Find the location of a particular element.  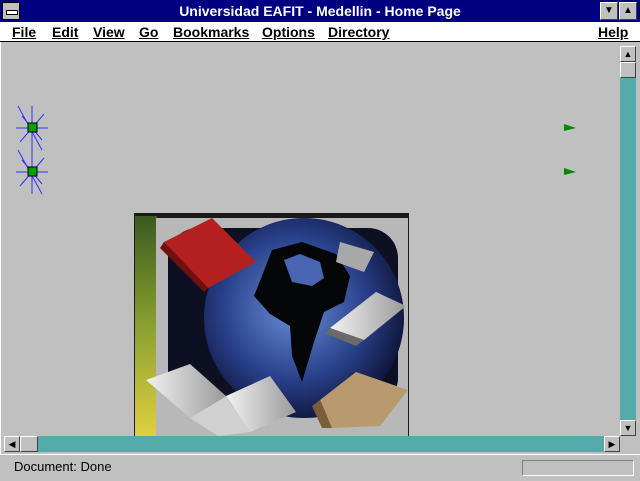

status-bar: Document: Done is located at coordinates (320, 467).